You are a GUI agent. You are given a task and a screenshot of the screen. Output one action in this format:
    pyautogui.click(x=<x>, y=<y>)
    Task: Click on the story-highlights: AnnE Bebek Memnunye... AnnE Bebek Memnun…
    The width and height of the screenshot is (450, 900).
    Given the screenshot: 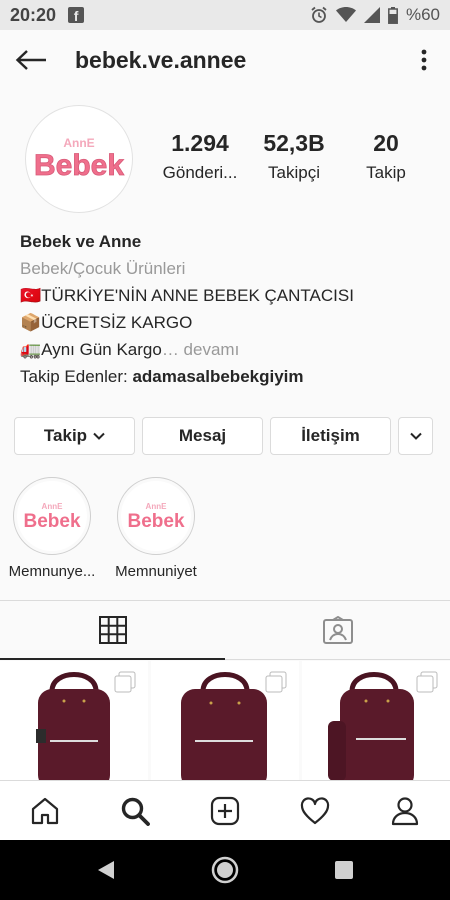 What is the action you would take?
    pyautogui.click(x=104, y=528)
    